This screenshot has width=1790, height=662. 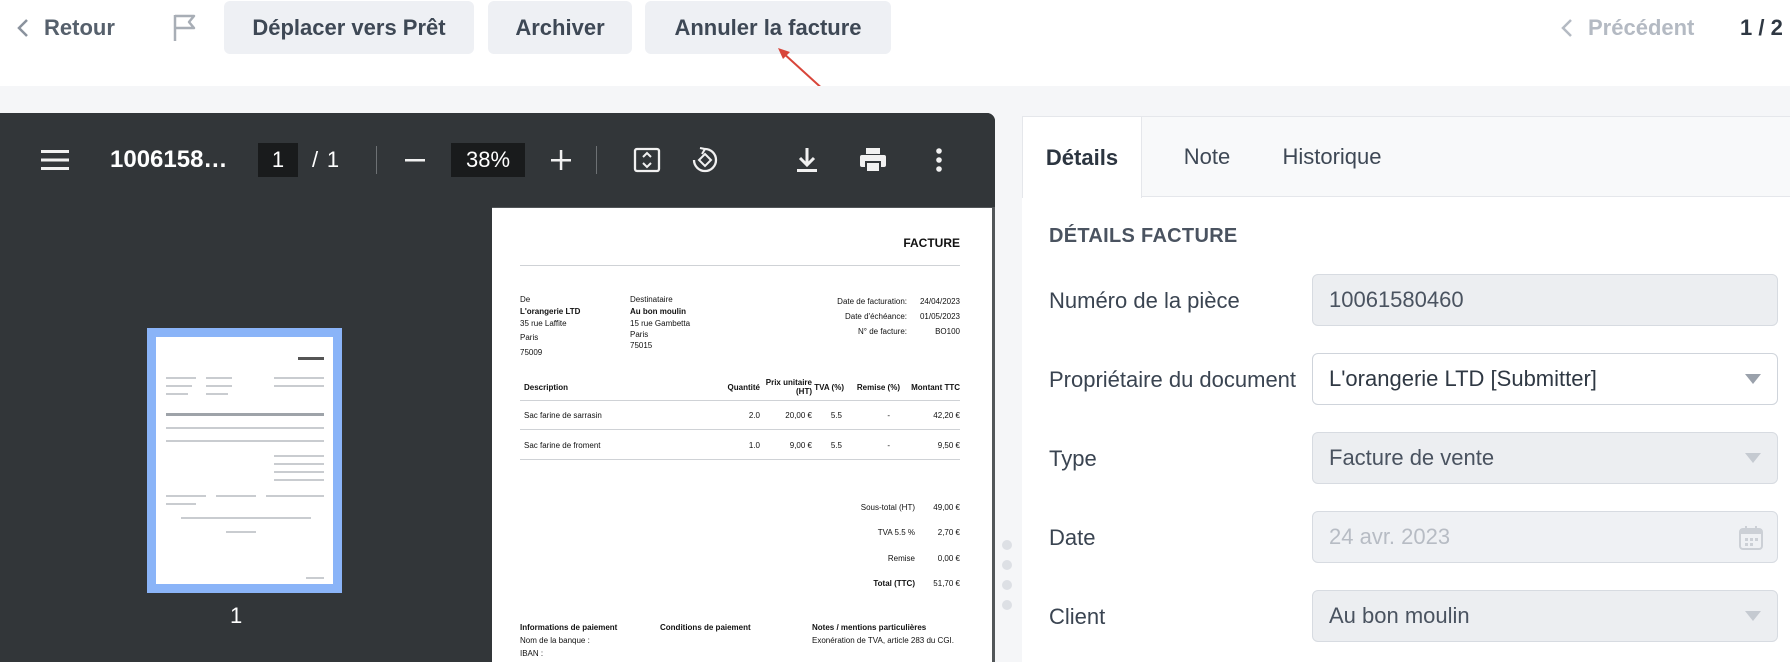 I want to click on field-label: Propriétaire du document, so click(x=1173, y=379).